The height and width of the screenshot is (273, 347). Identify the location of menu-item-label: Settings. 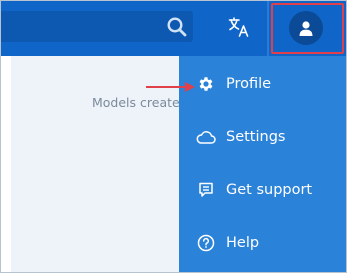
(256, 137).